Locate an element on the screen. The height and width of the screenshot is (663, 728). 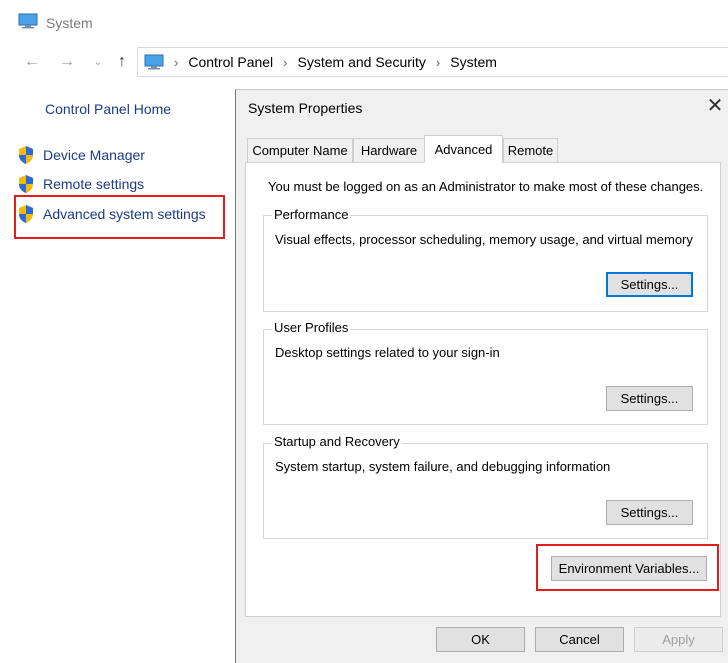
close-icon: ✕ is located at coordinates (715, 107).